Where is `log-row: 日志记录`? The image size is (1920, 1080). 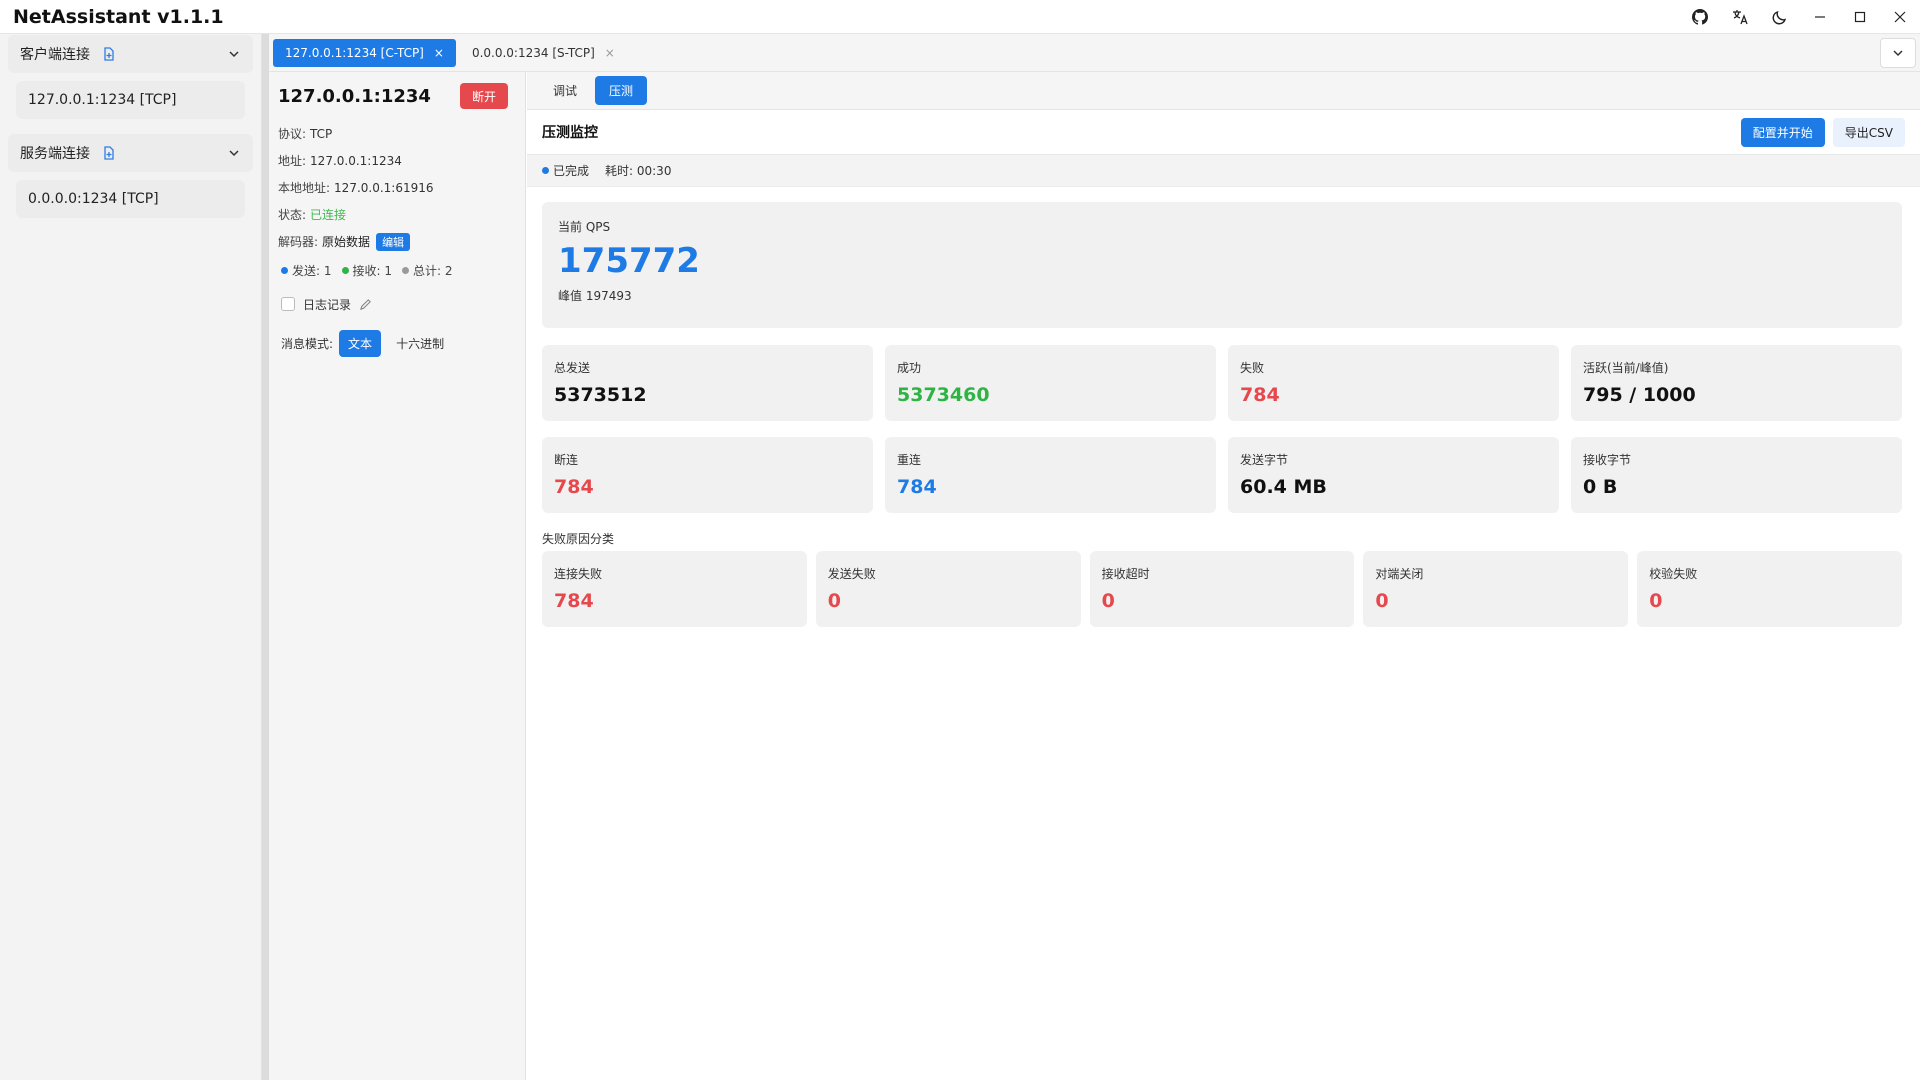
log-row: 日志记录 is located at coordinates (397, 304).